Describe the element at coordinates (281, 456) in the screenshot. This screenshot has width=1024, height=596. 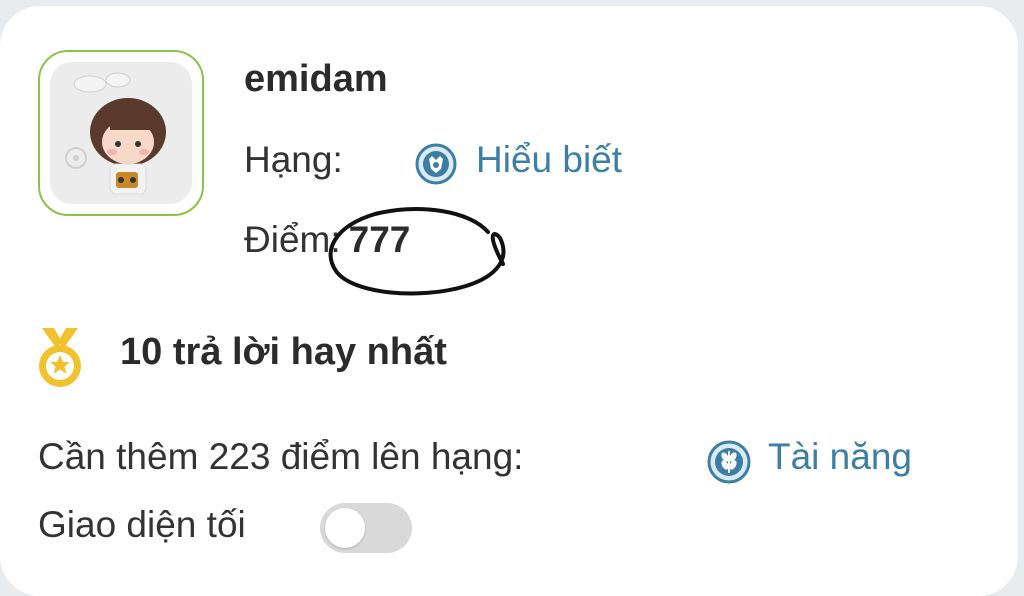
I see `next-rank-text: Cần thêm 223 điểm lên hạng:` at that location.